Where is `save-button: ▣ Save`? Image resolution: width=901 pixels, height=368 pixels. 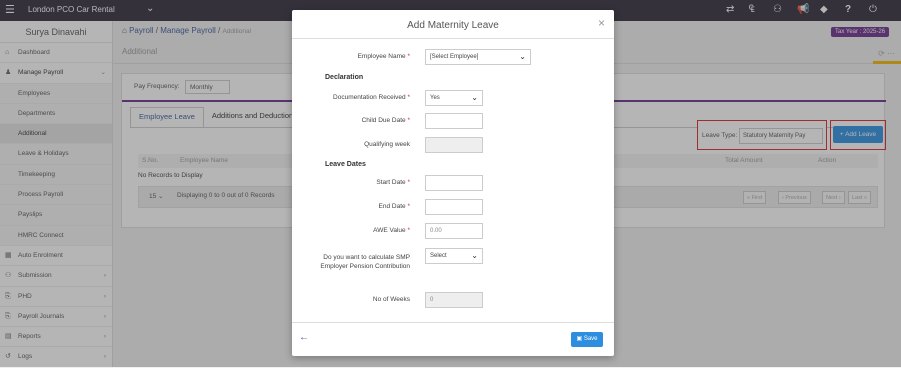
save-button: ▣ Save is located at coordinates (587, 339).